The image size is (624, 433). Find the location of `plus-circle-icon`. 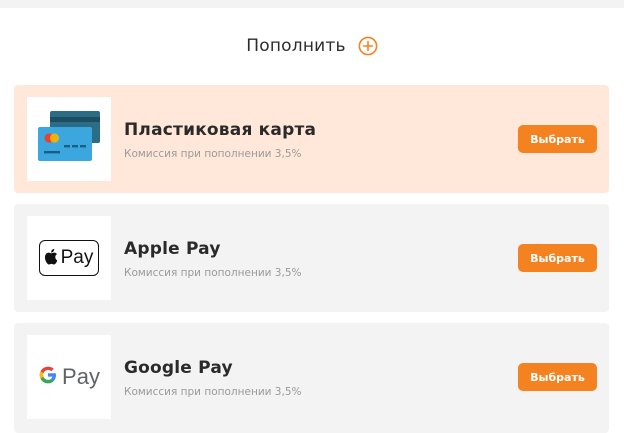

plus-circle-icon is located at coordinates (368, 46).